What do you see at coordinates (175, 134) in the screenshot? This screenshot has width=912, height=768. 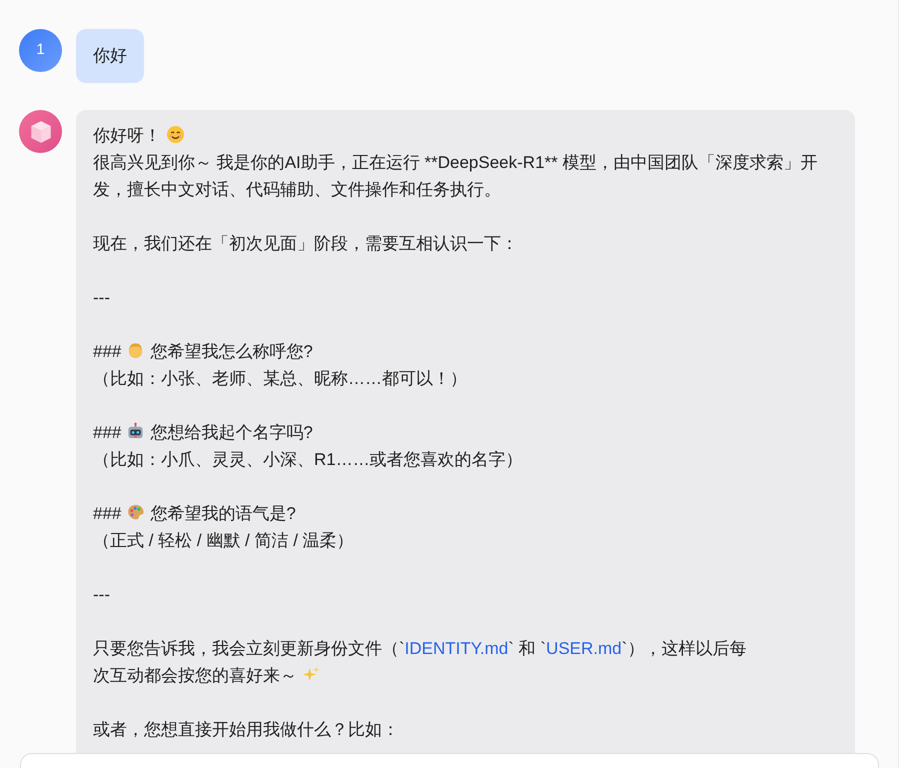 I see `smiley-icon` at bounding box center [175, 134].